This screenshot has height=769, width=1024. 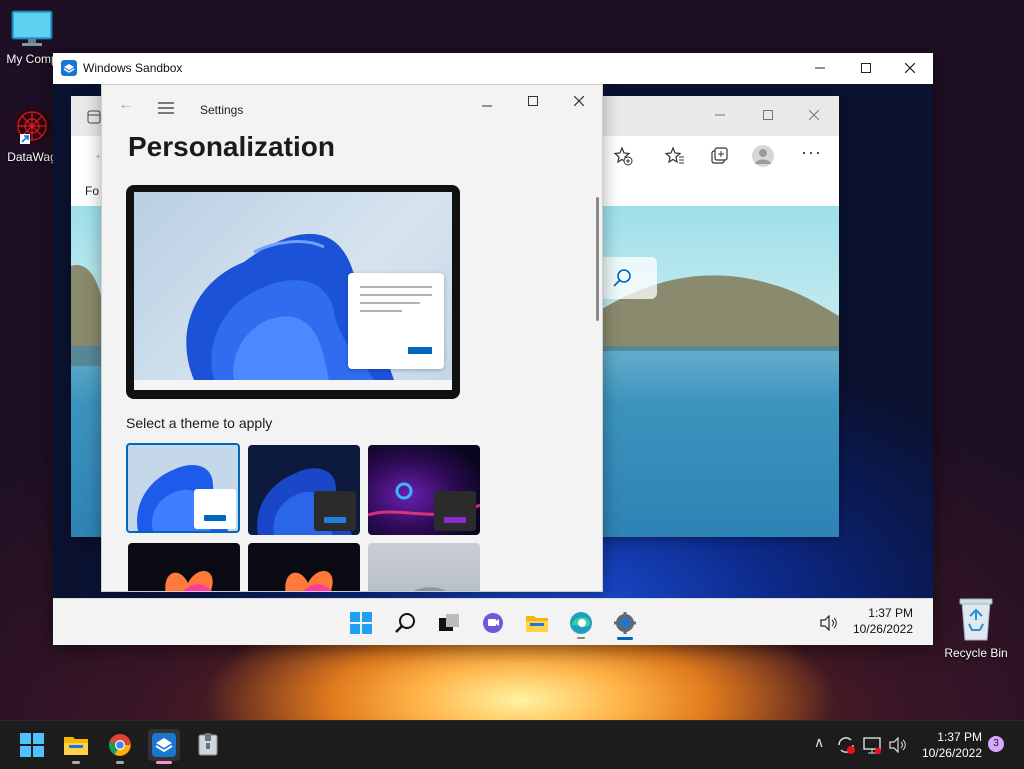 What do you see at coordinates (763, 156) in the screenshot?
I see `profile-avatar-icon` at bounding box center [763, 156].